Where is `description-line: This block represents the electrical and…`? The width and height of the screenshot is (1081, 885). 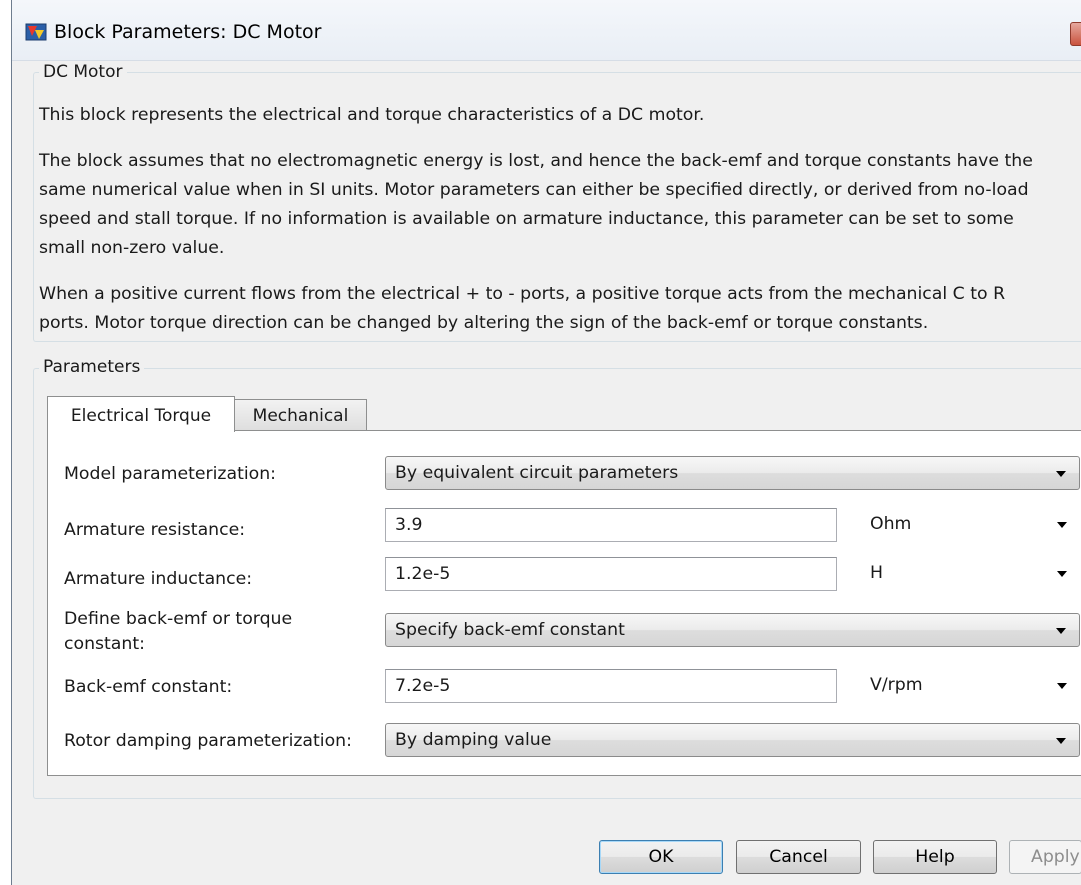 description-line: This block represents the electrical and… is located at coordinates (372, 115).